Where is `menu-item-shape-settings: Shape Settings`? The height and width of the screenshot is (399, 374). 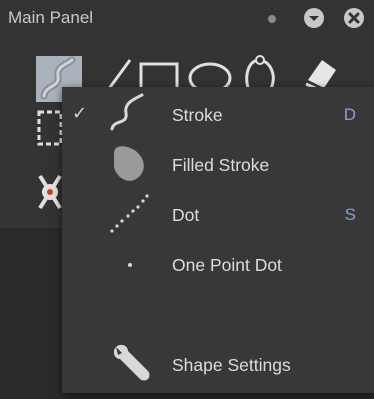
menu-item-shape-settings: Shape Settings is located at coordinates (218, 364).